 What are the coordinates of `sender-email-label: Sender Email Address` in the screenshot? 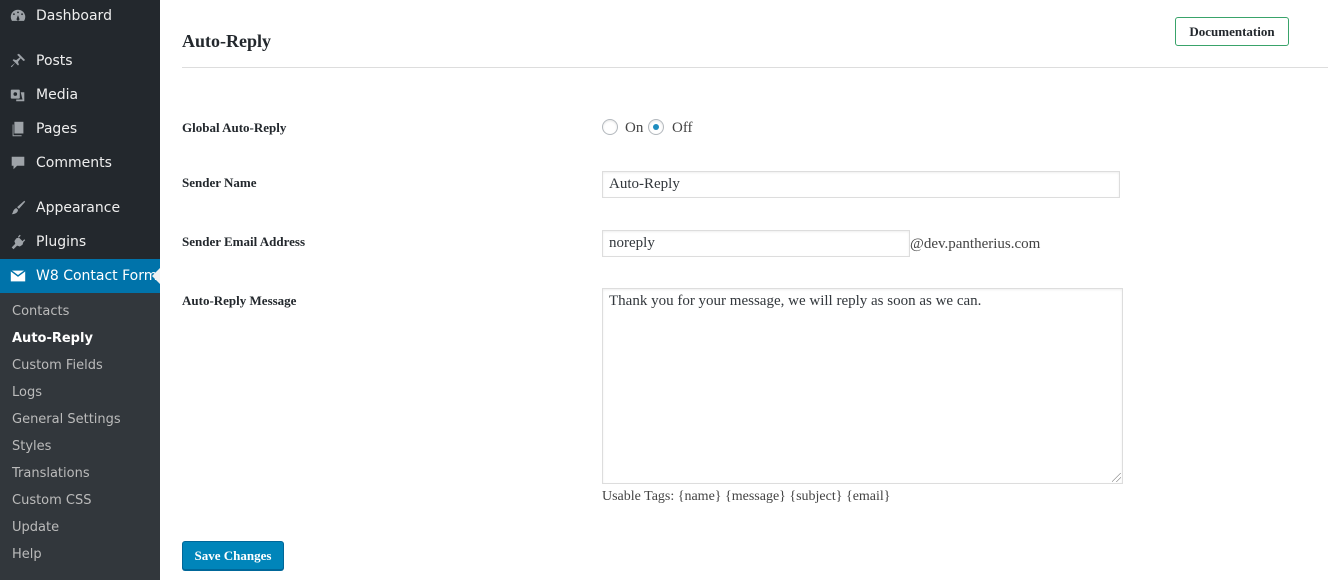 It's located at (244, 241).